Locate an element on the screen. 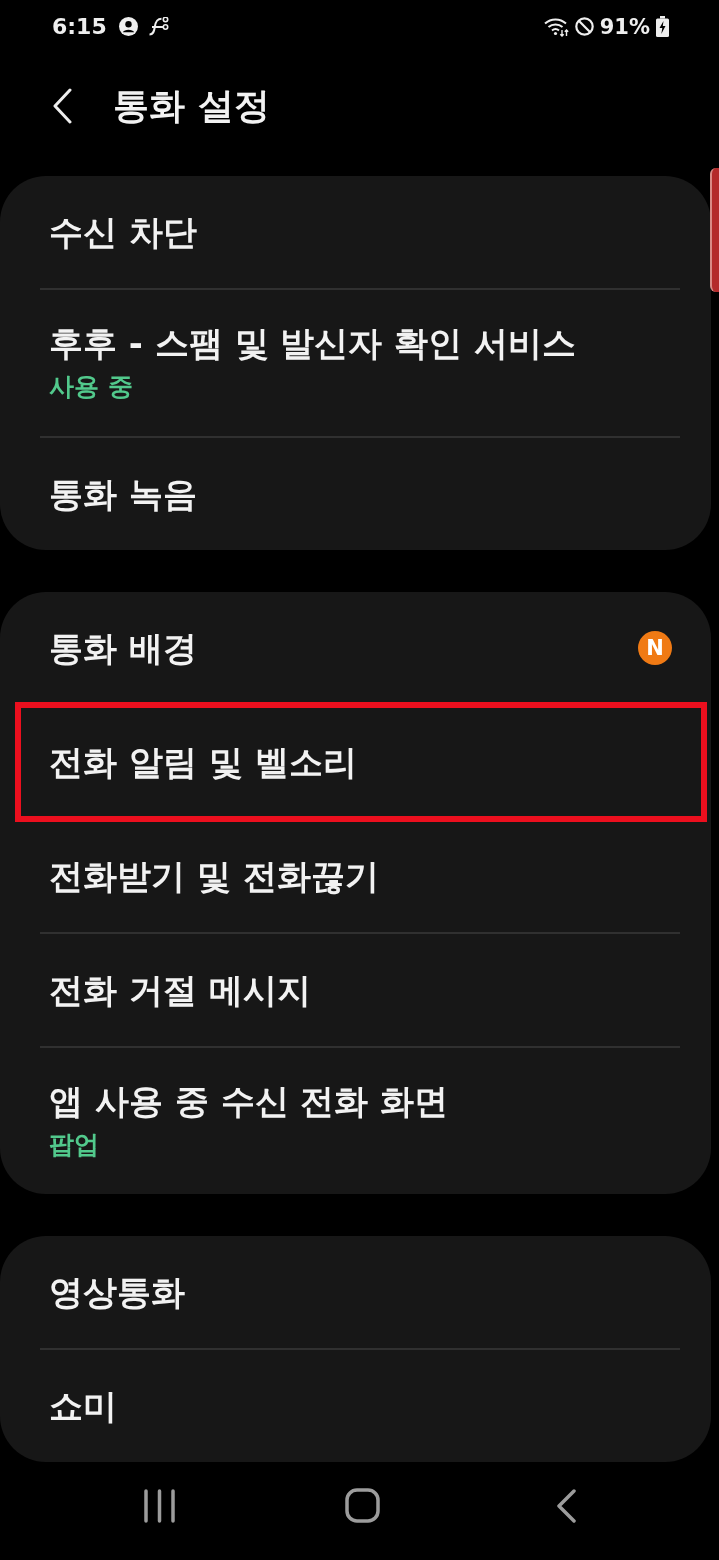 The height and width of the screenshot is (1560, 719). recent-apps-icon is located at coordinates (159, 1505).